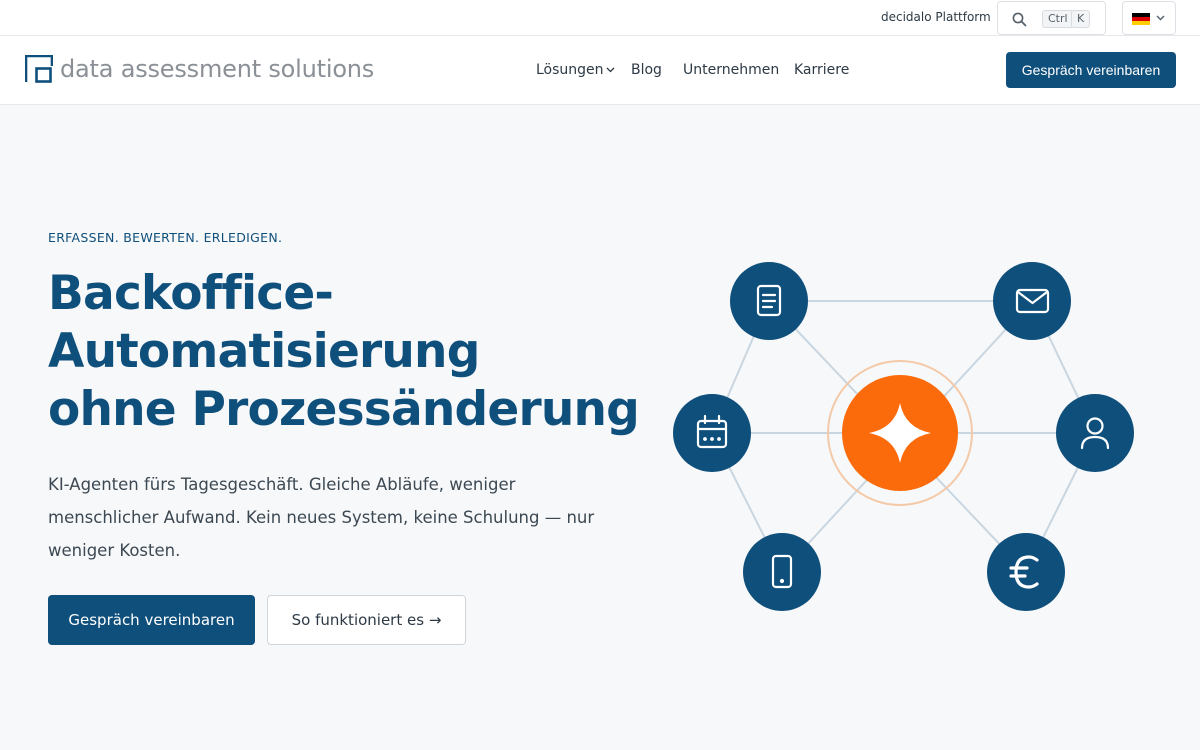 The width and height of the screenshot is (1200, 750). Describe the element at coordinates (1058, 19) in the screenshot. I see `kbd-ctrl: Ctrl` at that location.